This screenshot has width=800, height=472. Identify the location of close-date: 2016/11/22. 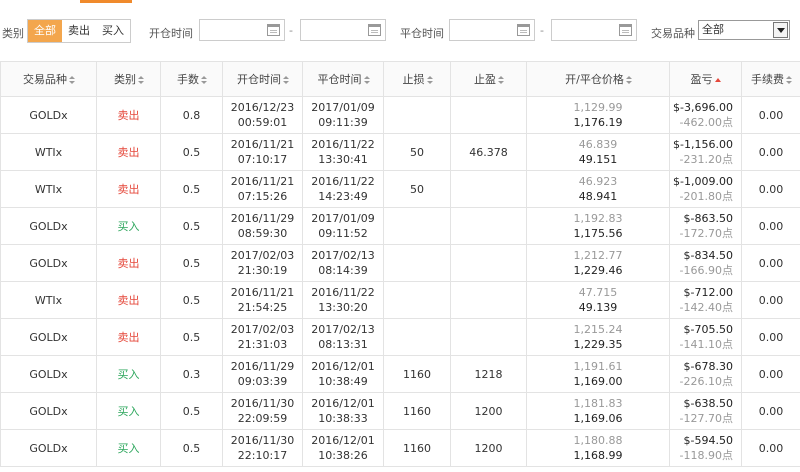
(343, 144).